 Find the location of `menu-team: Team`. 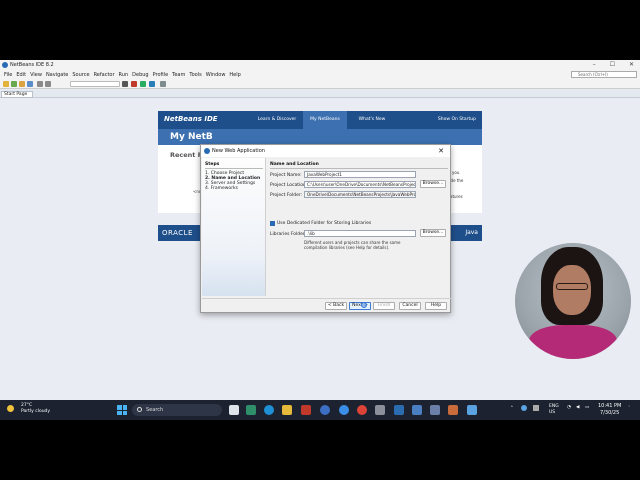

menu-team: Team is located at coordinates (178, 75).